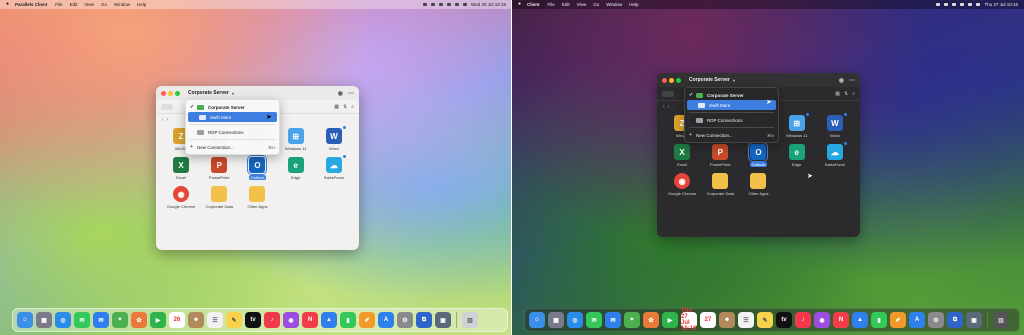 The width and height of the screenshot is (1024, 335). I want to click on podcasts-icon: ◉, so click(822, 320).